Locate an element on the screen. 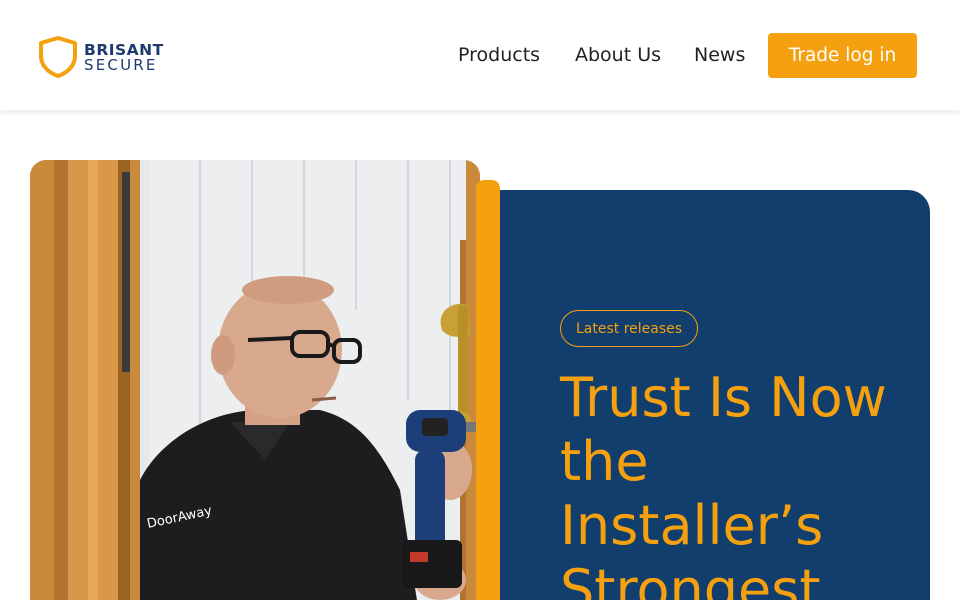  nav-link-products: Products is located at coordinates (499, 55).